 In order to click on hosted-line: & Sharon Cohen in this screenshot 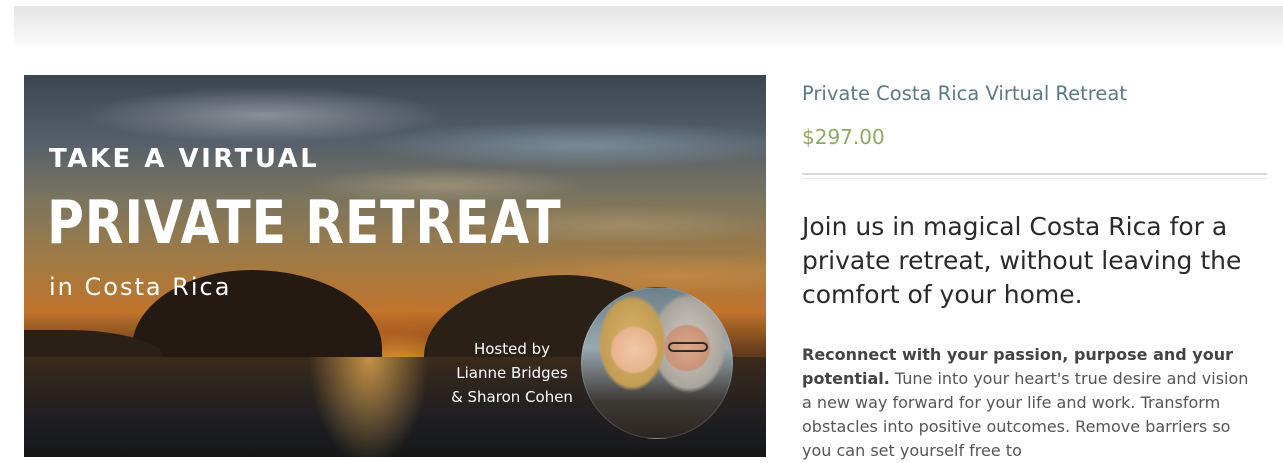, I will do `click(512, 397)`.